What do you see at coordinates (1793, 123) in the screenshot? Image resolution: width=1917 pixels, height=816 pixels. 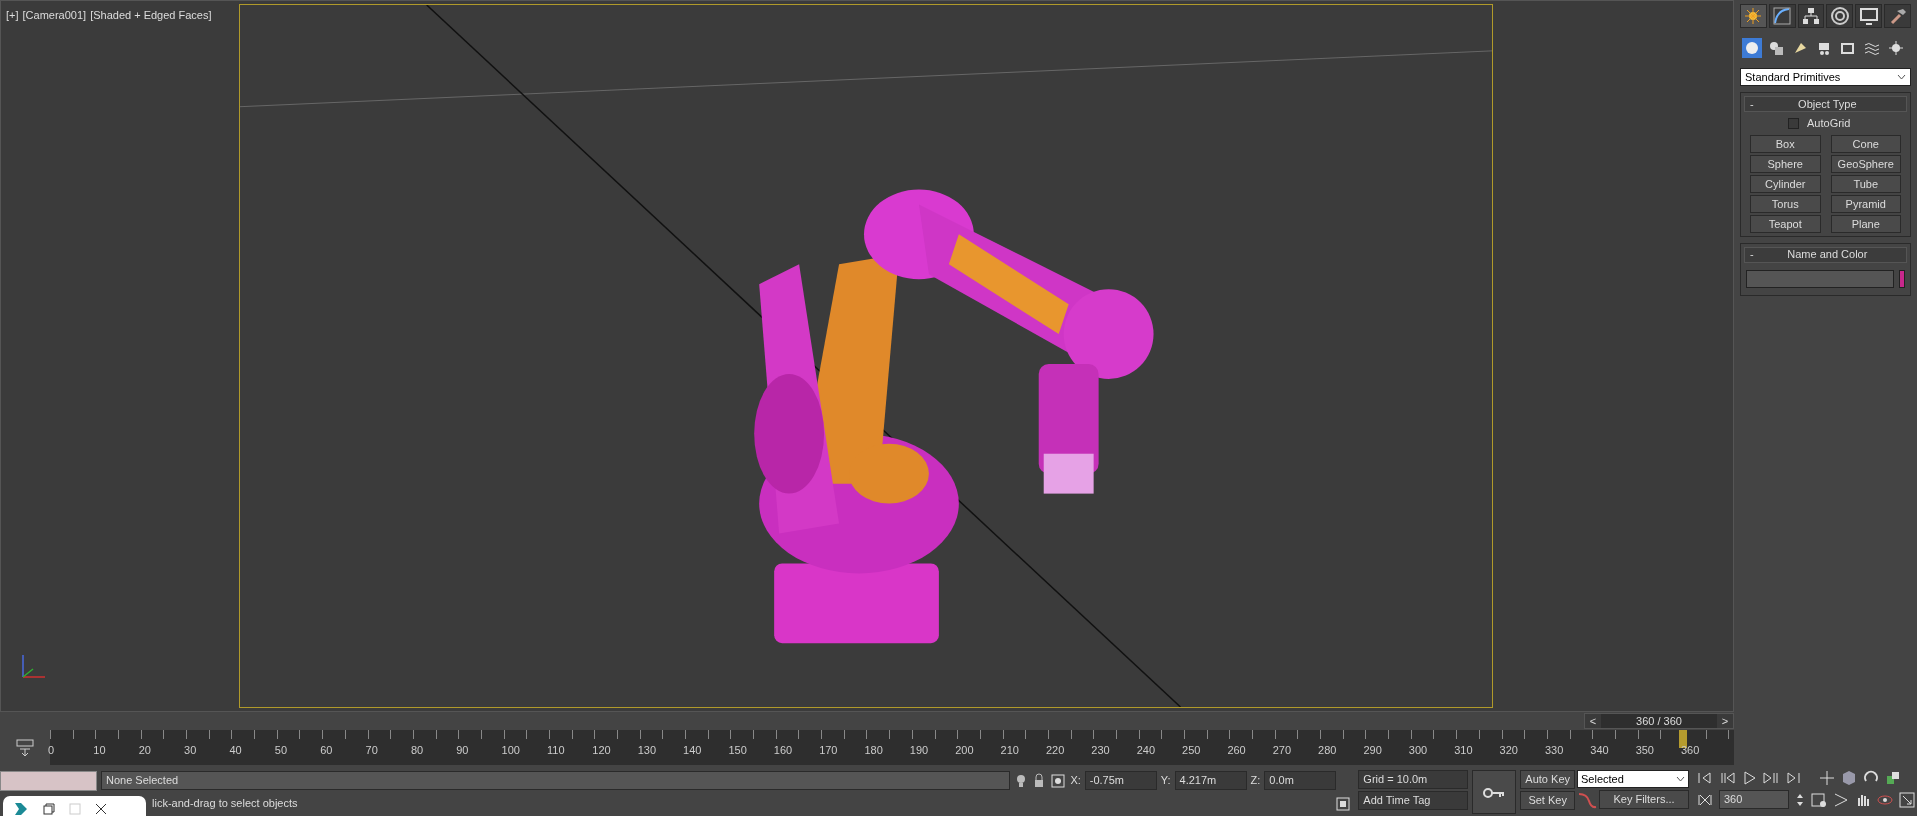 I see `checkbox` at bounding box center [1793, 123].